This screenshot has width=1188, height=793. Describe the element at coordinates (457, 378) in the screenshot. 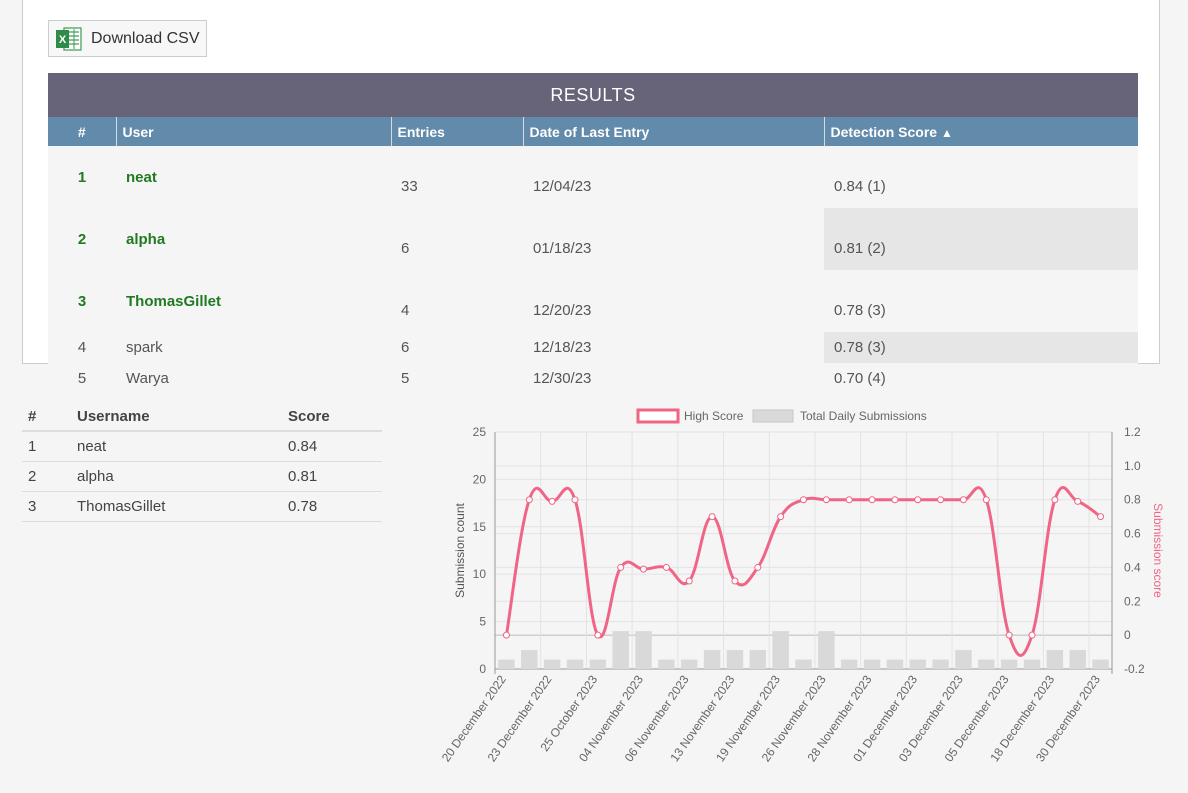

I see `row-entries: 5` at that location.